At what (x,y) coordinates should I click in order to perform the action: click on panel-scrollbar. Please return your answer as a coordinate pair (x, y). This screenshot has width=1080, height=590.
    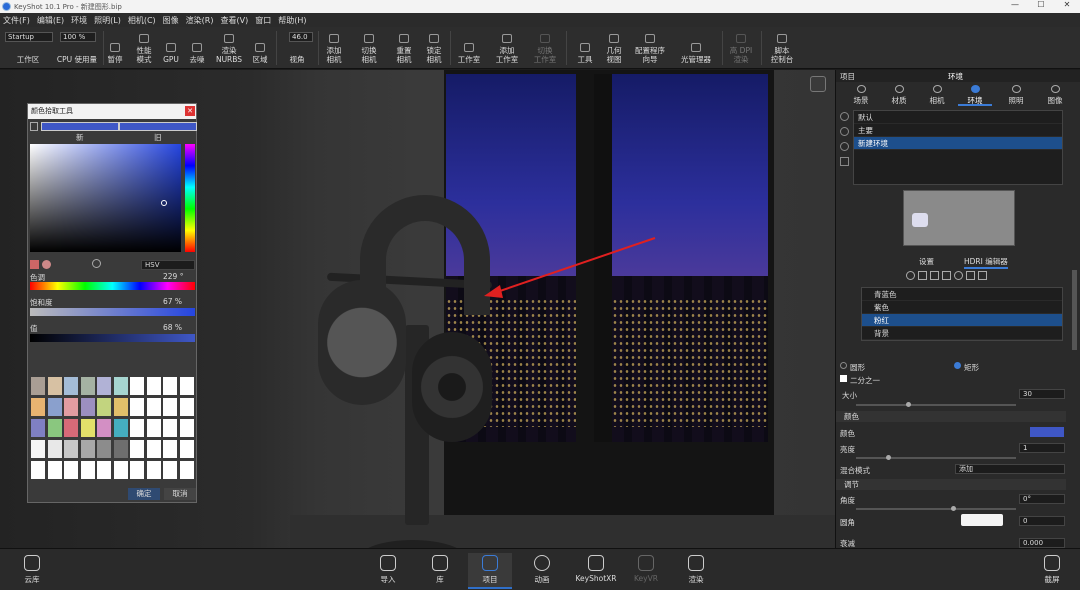
    Looking at the image, I should click on (1074, 310).